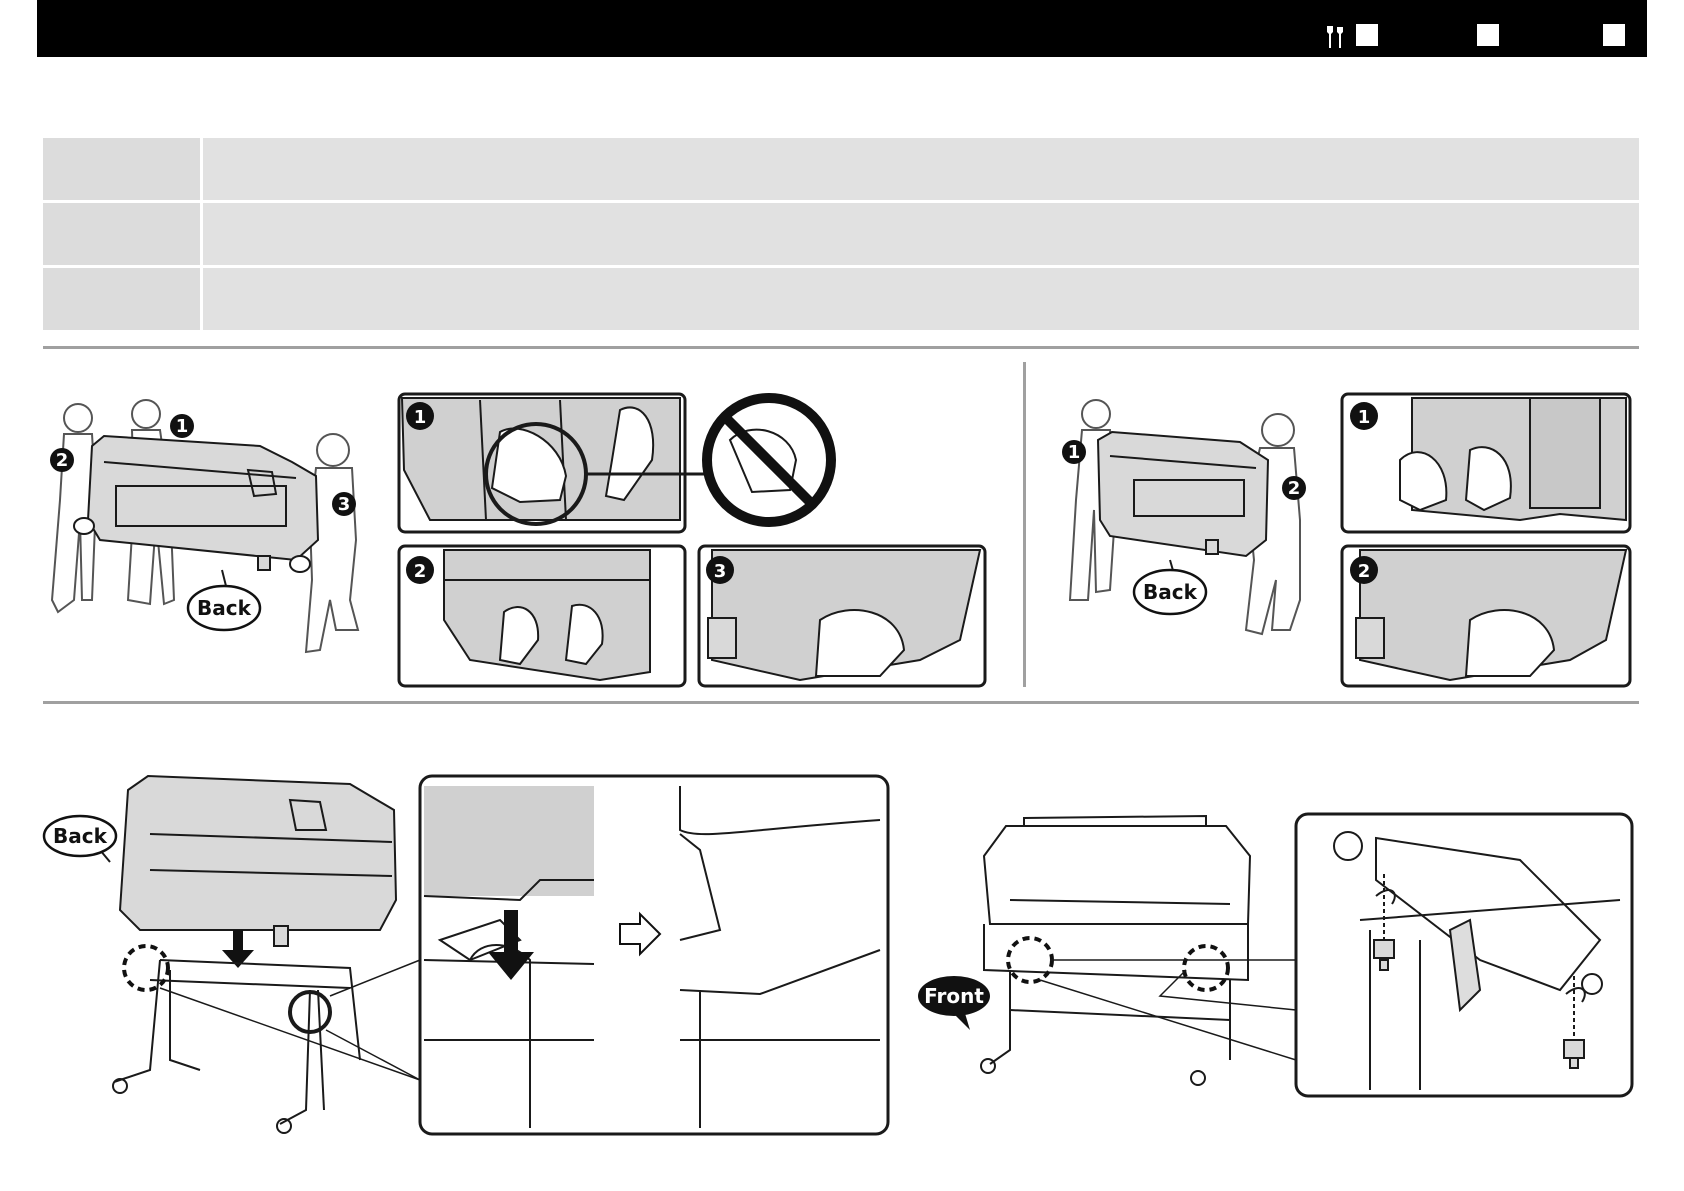 This screenshot has height=1191, width=1684. I want to click on no-symbol-icon, so click(769, 460).